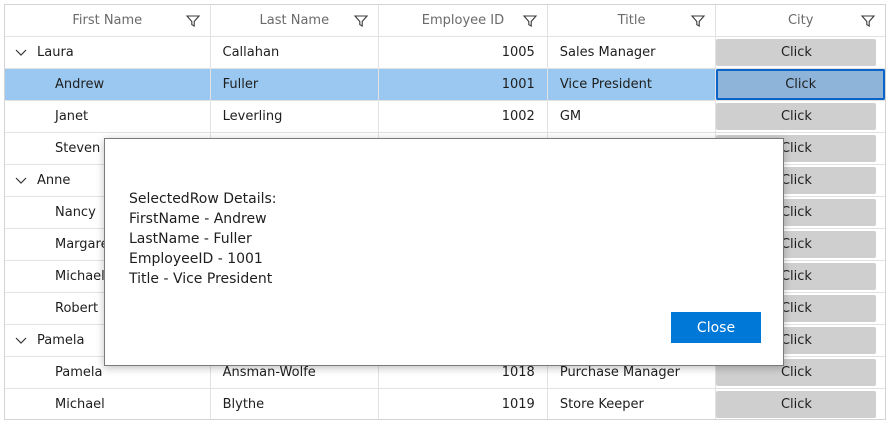  Describe the element at coordinates (632, 52) in the screenshot. I see `title-cell: Sales Manager` at that location.